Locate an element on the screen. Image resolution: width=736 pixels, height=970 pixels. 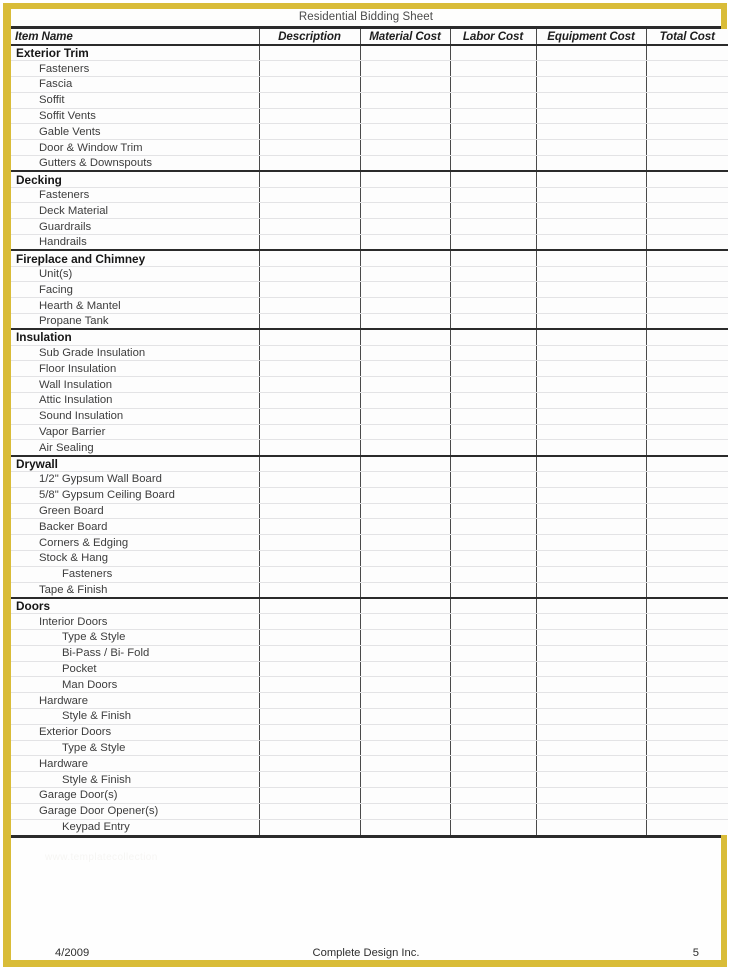
table-row: Soffit is located at coordinates (369, 100).